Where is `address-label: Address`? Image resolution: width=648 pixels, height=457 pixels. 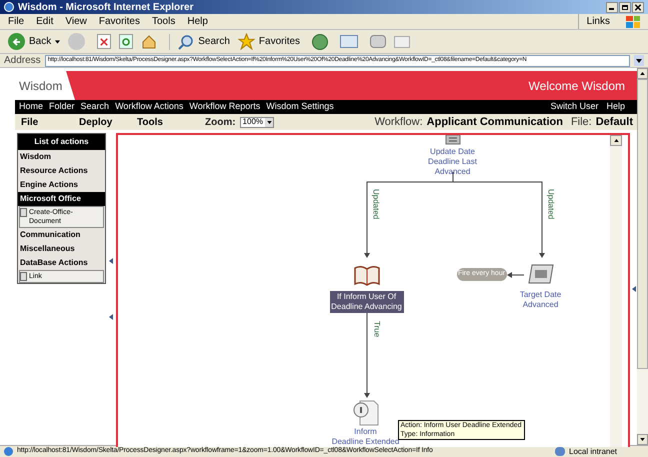 address-label: Address is located at coordinates (22, 61).